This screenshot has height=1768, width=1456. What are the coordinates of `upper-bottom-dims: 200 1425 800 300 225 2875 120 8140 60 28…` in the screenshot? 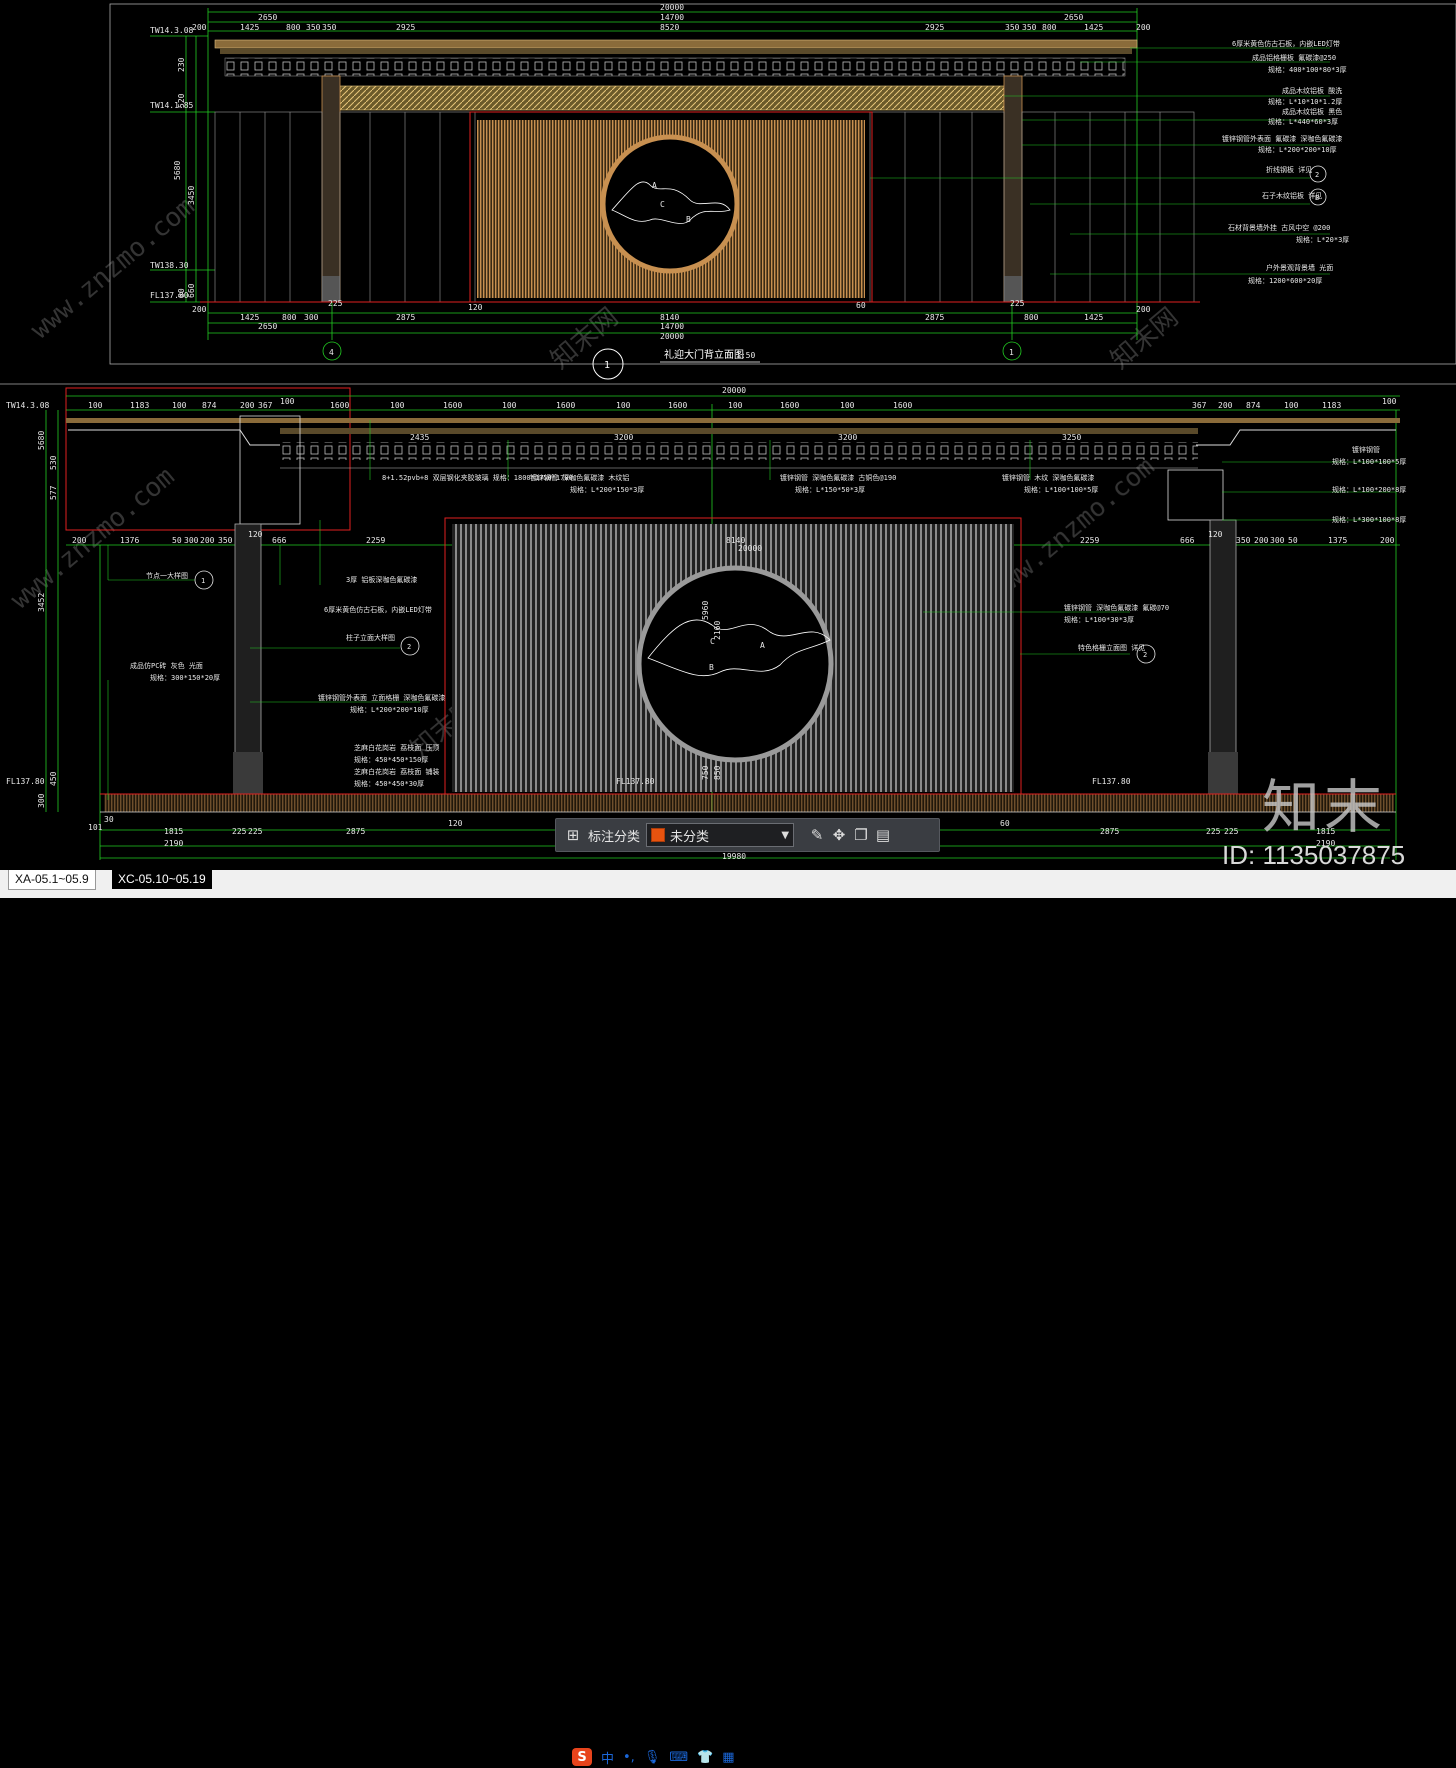 It's located at (671, 320).